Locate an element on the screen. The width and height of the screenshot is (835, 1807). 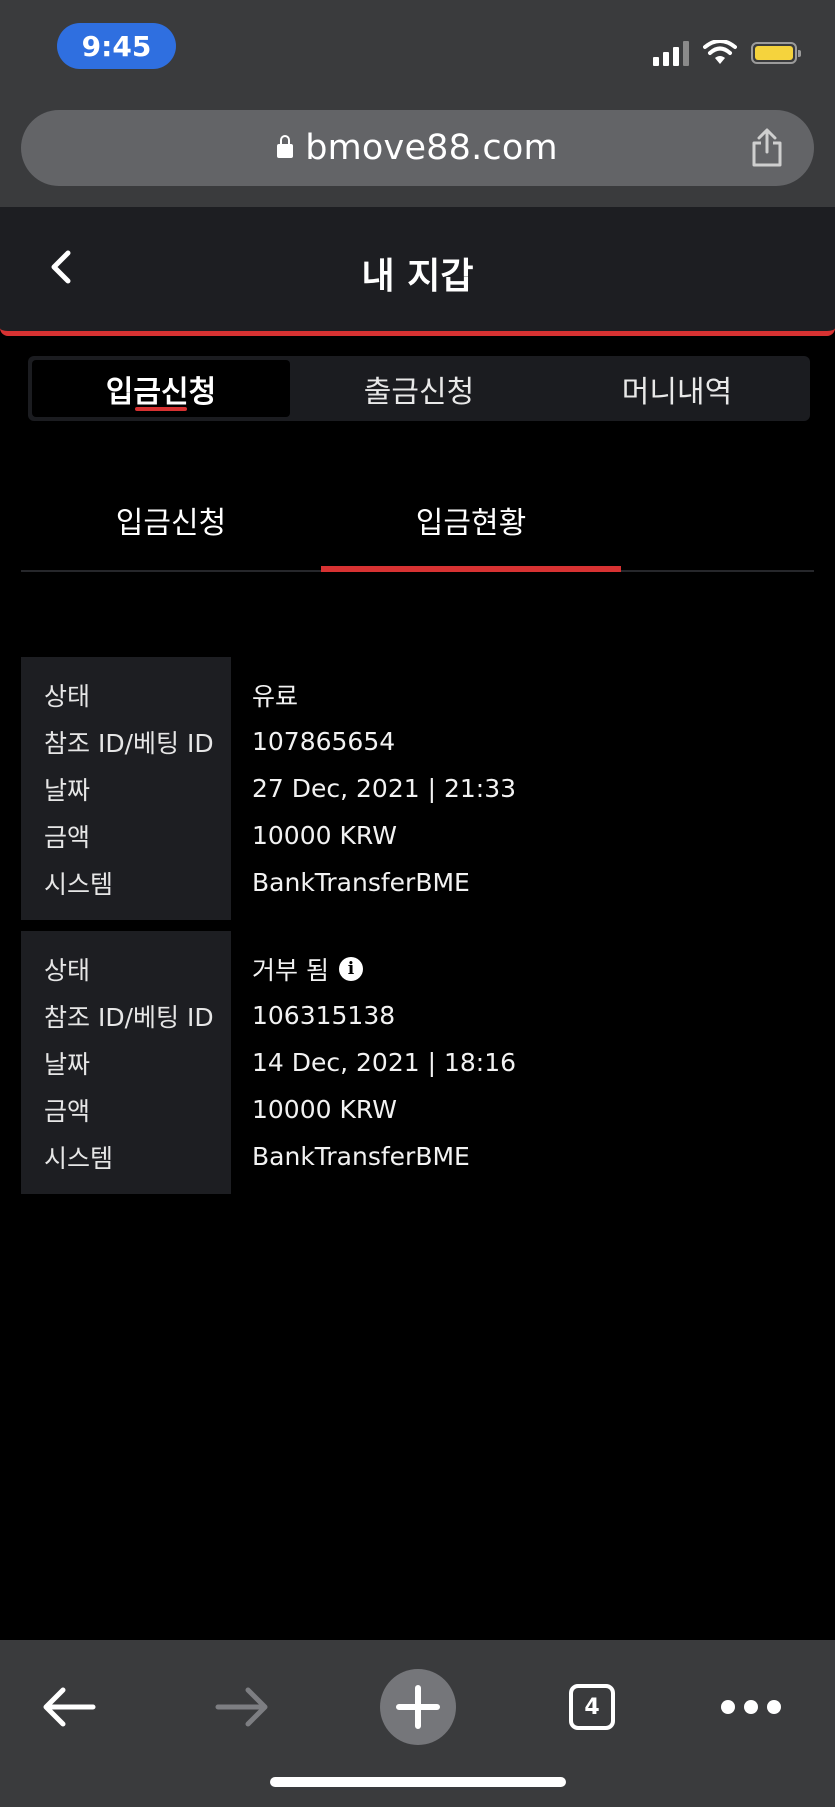
more-dots-icon is located at coordinates (751, 1707).